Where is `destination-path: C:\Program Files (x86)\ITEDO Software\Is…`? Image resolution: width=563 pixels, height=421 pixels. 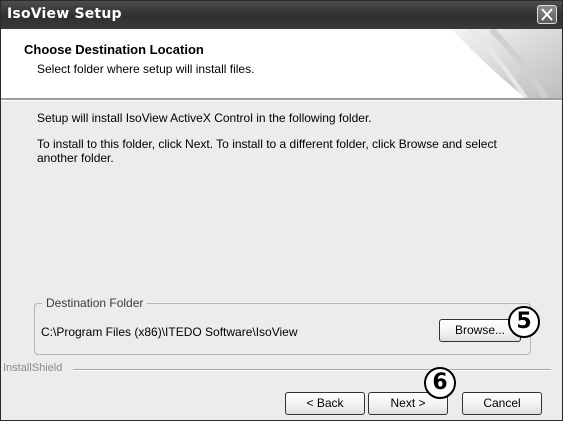 destination-path: C:\Program Files (x86)\ITEDO Software\Is… is located at coordinates (169, 332).